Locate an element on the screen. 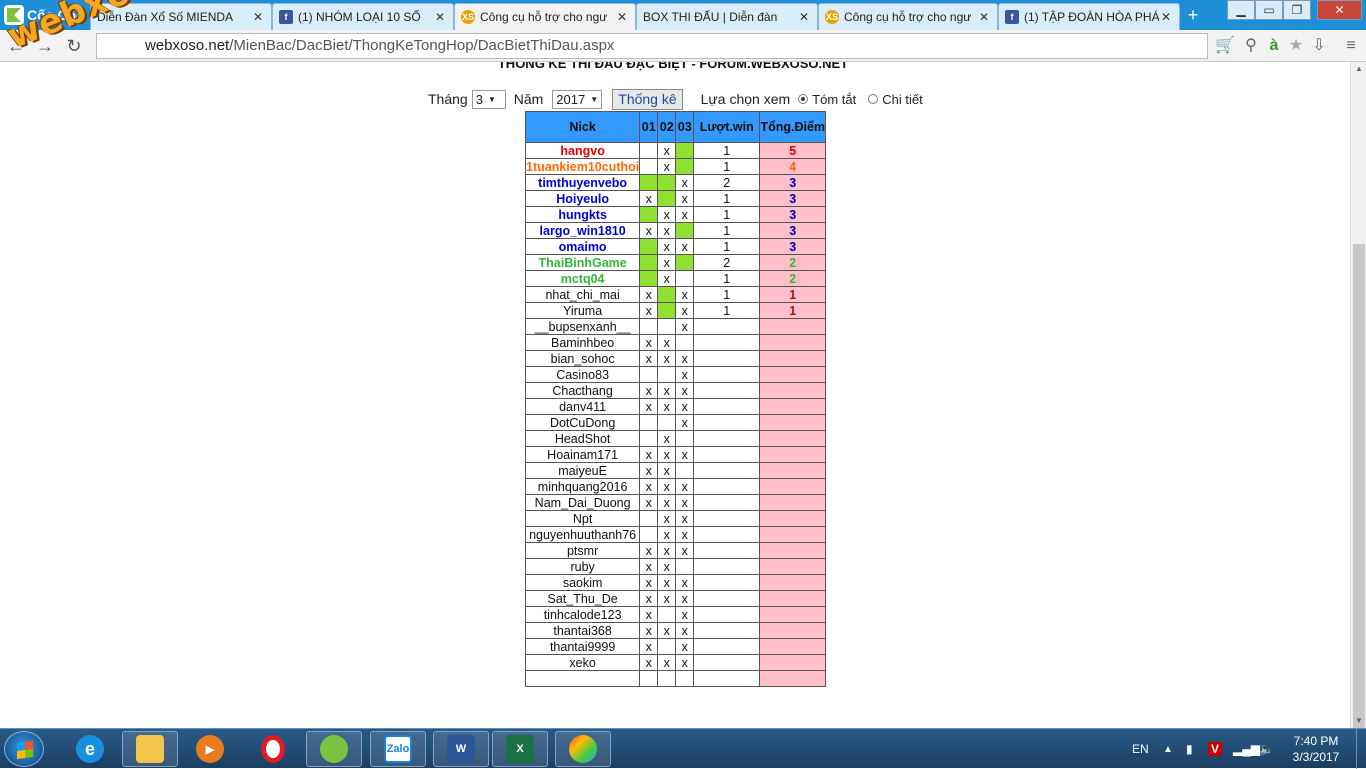 This screenshot has width=1366, height=769. browser-tab: BOX THI ĐẤU | Diễn đàn ✕ is located at coordinates (727, 16).